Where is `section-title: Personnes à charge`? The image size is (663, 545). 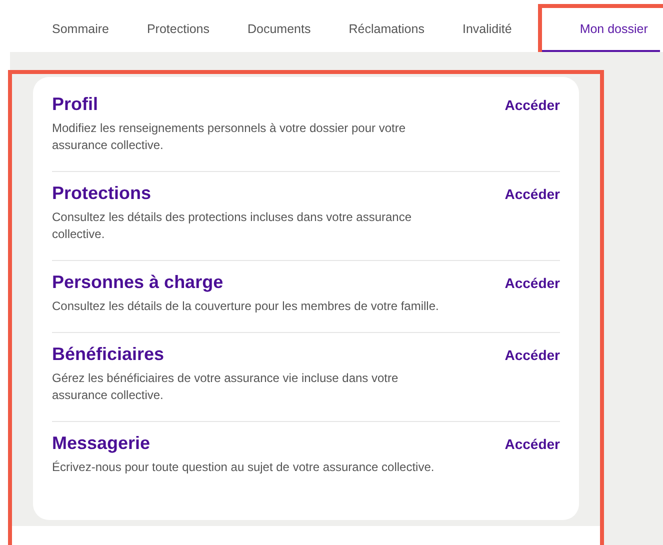 section-title: Personnes à charge is located at coordinates (138, 282).